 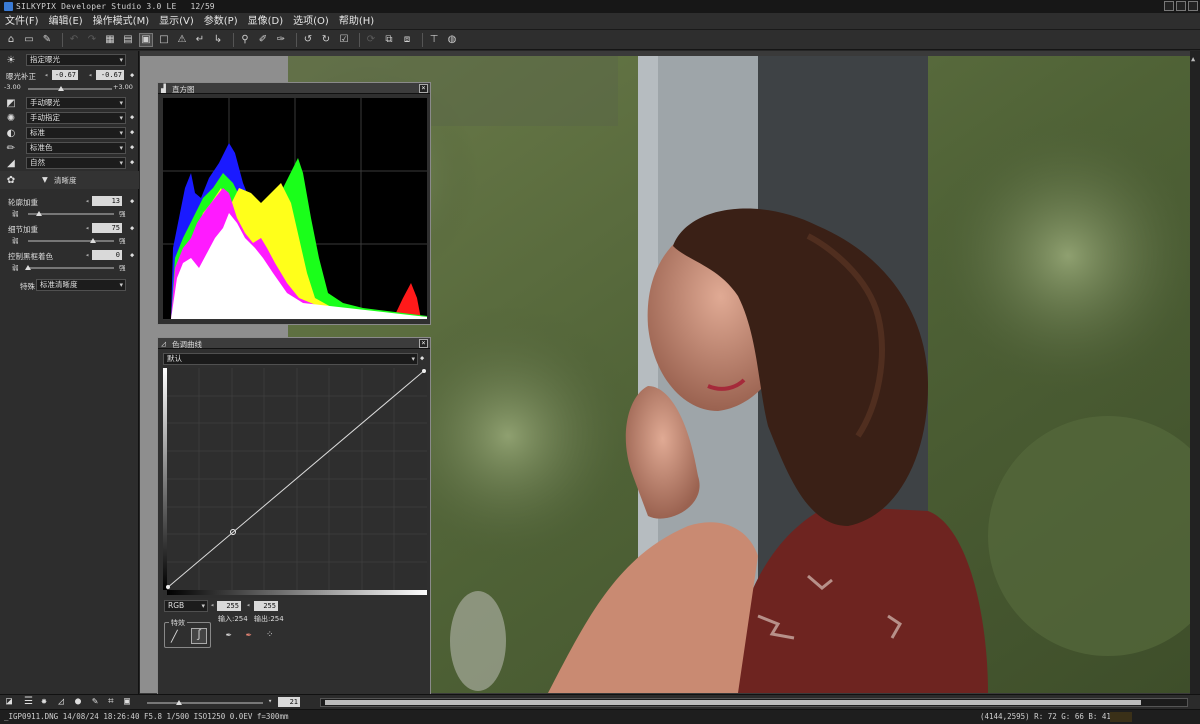 What do you see at coordinates (199, 636) in the screenshot?
I see `spline-curve-icon: ∫` at bounding box center [199, 636].